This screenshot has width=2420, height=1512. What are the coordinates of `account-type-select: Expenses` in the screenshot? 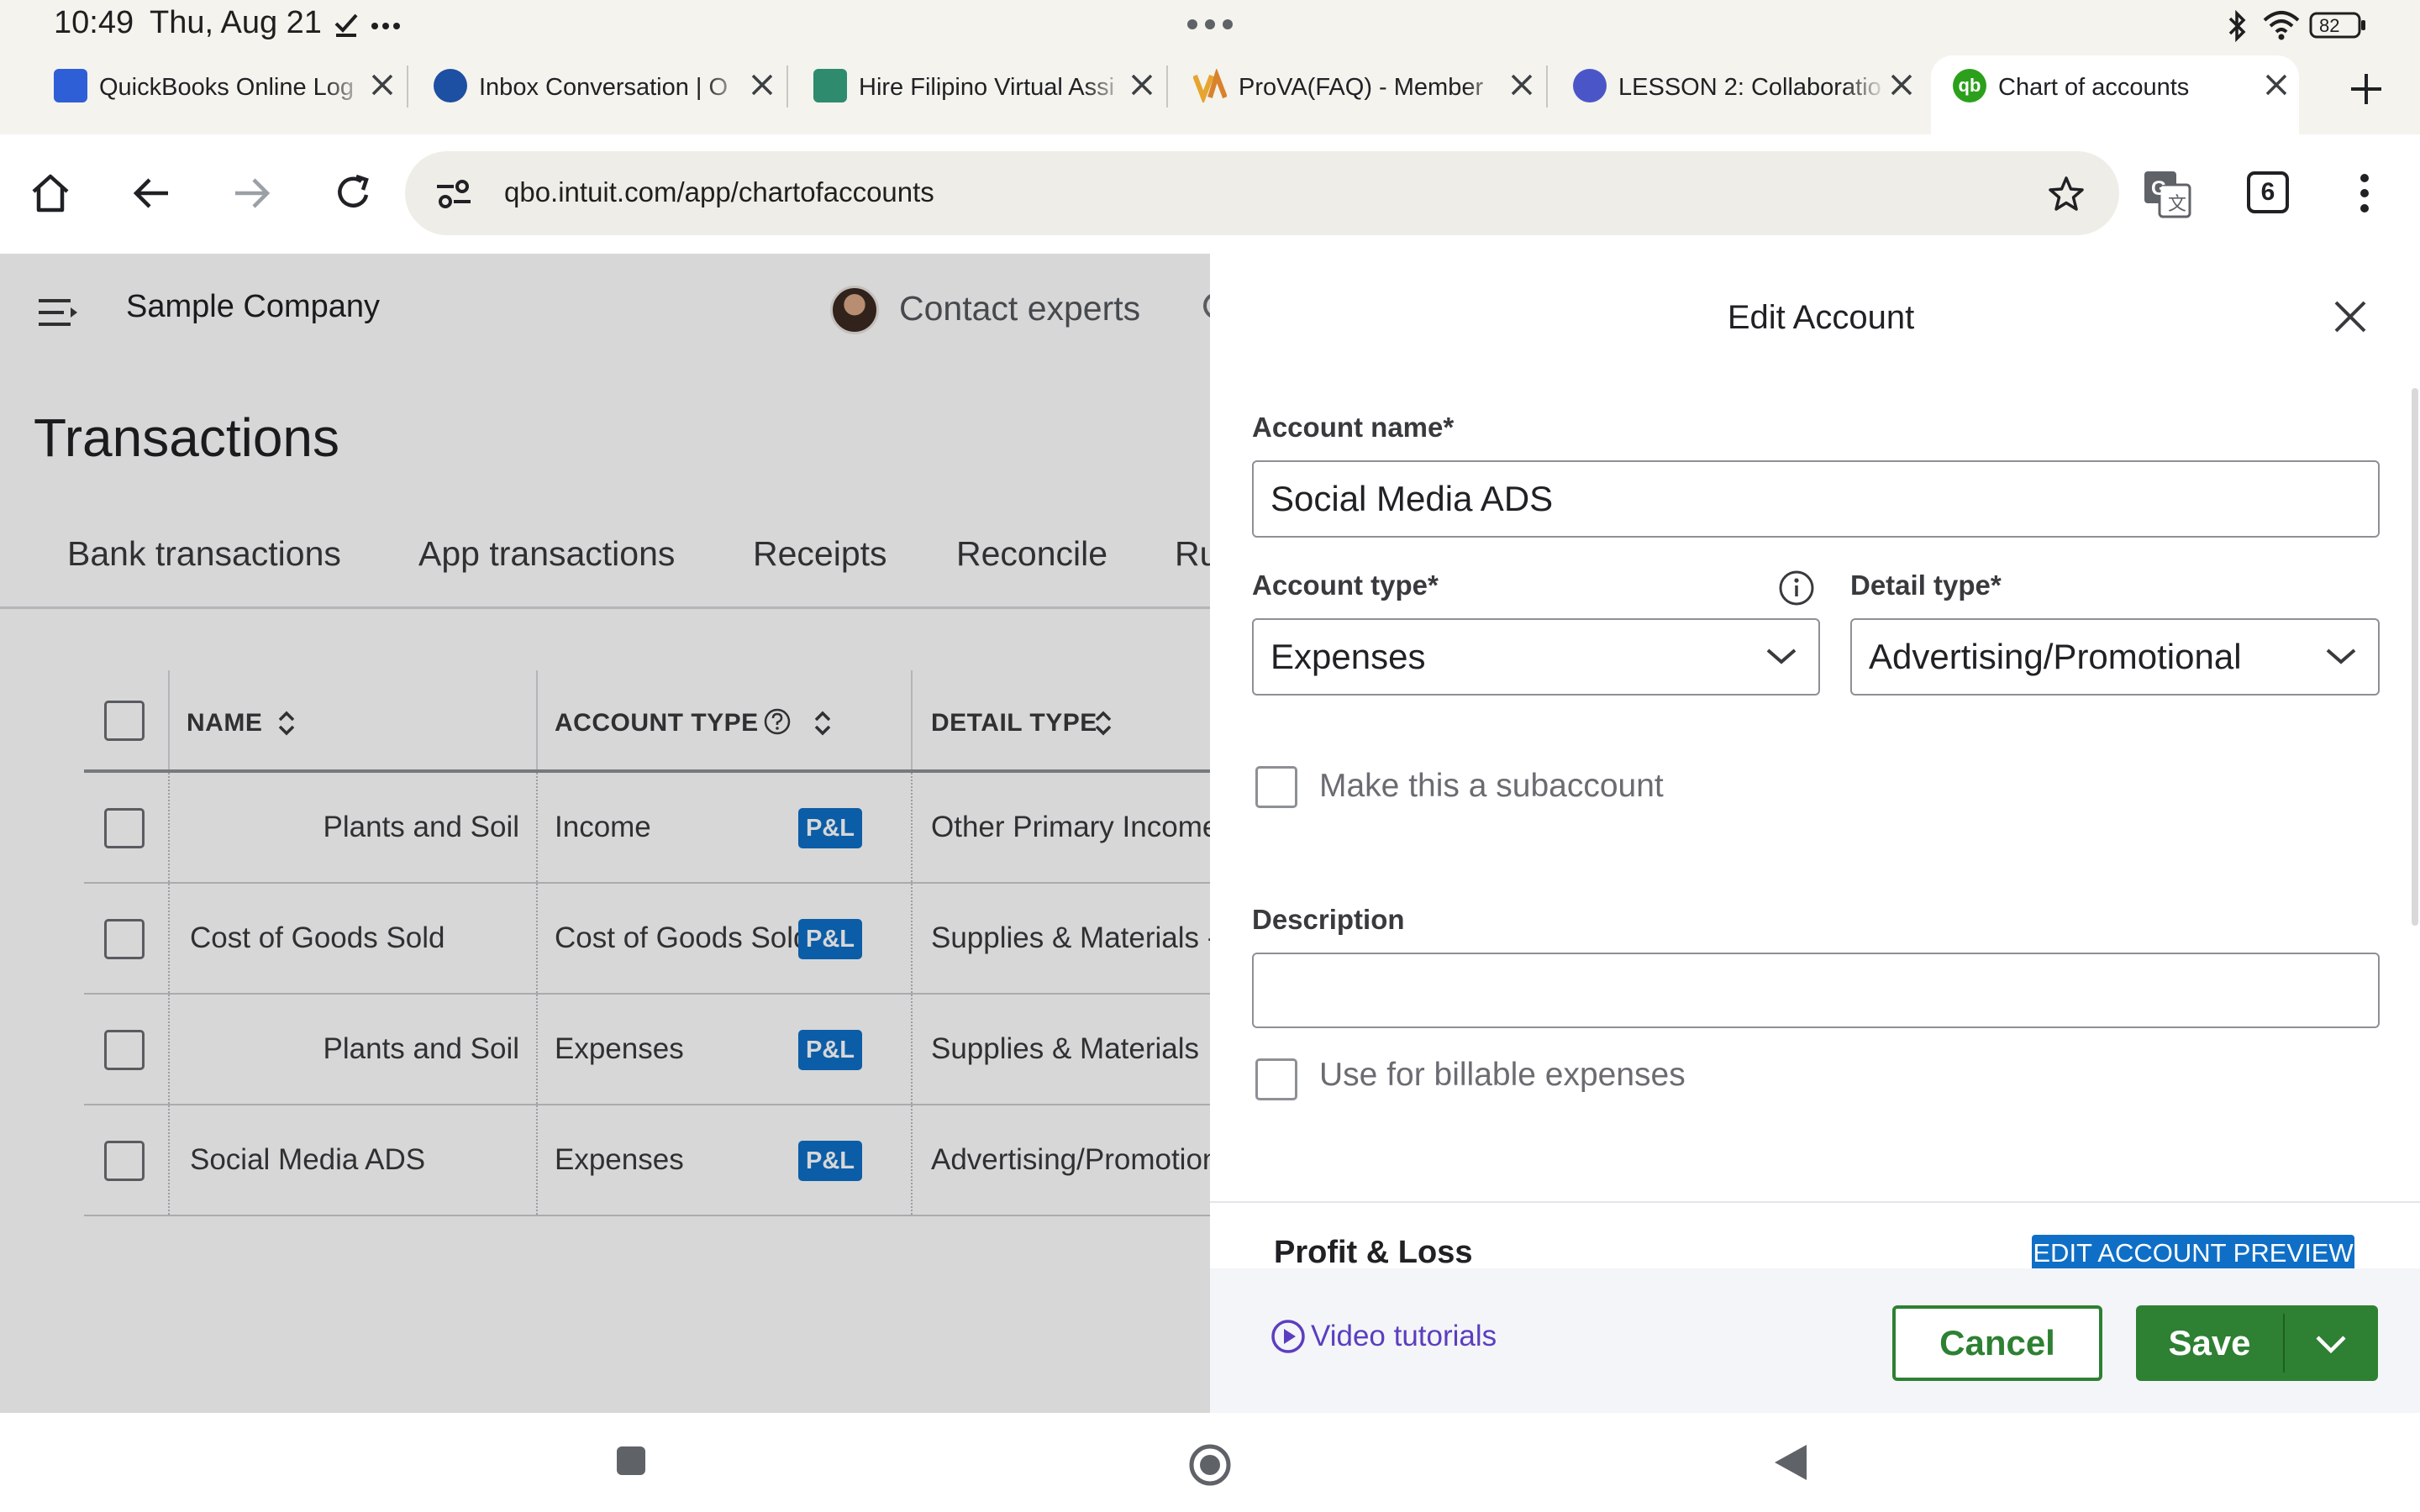 It's located at (1536, 657).